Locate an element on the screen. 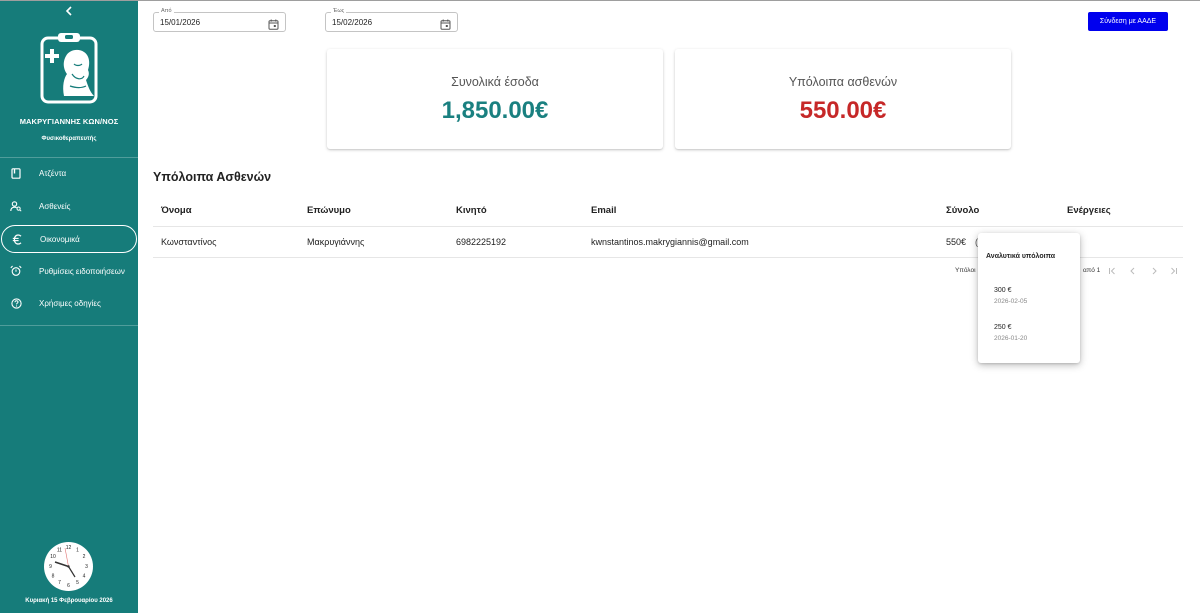  svg-text: 3 is located at coordinates (86, 567).